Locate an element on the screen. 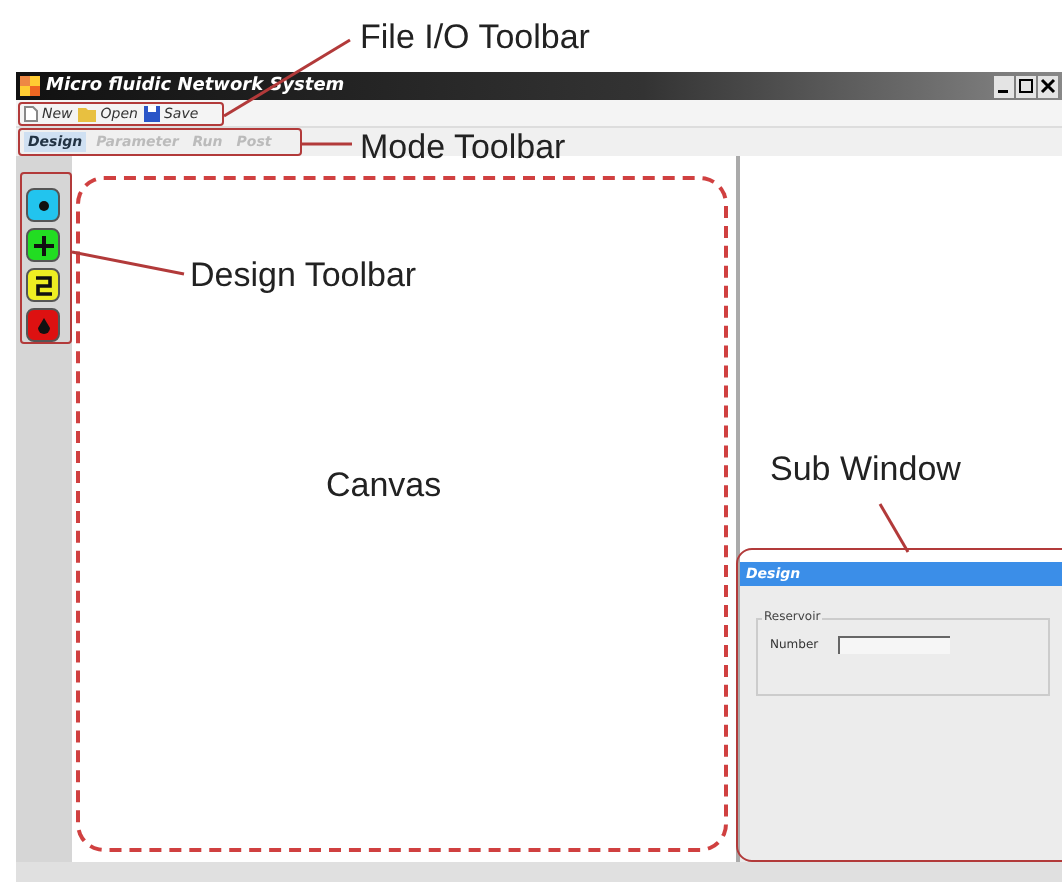 This screenshot has height=882, width=1062. close-button is located at coordinates (1048, 86).